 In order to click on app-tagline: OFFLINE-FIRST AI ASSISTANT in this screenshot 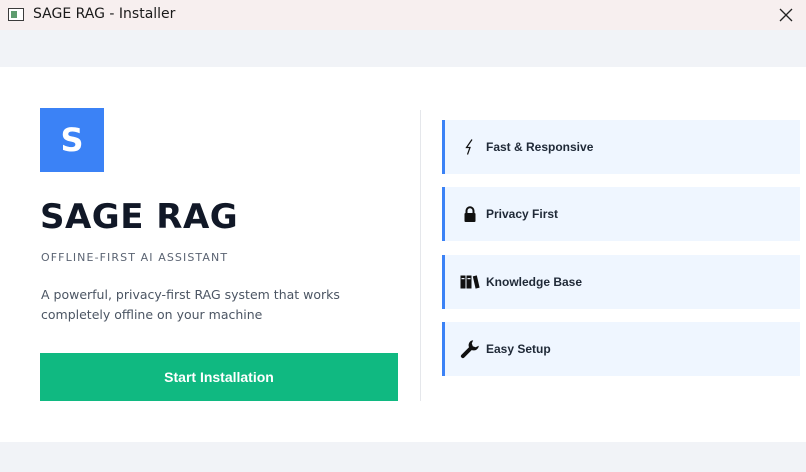, I will do `click(135, 257)`.